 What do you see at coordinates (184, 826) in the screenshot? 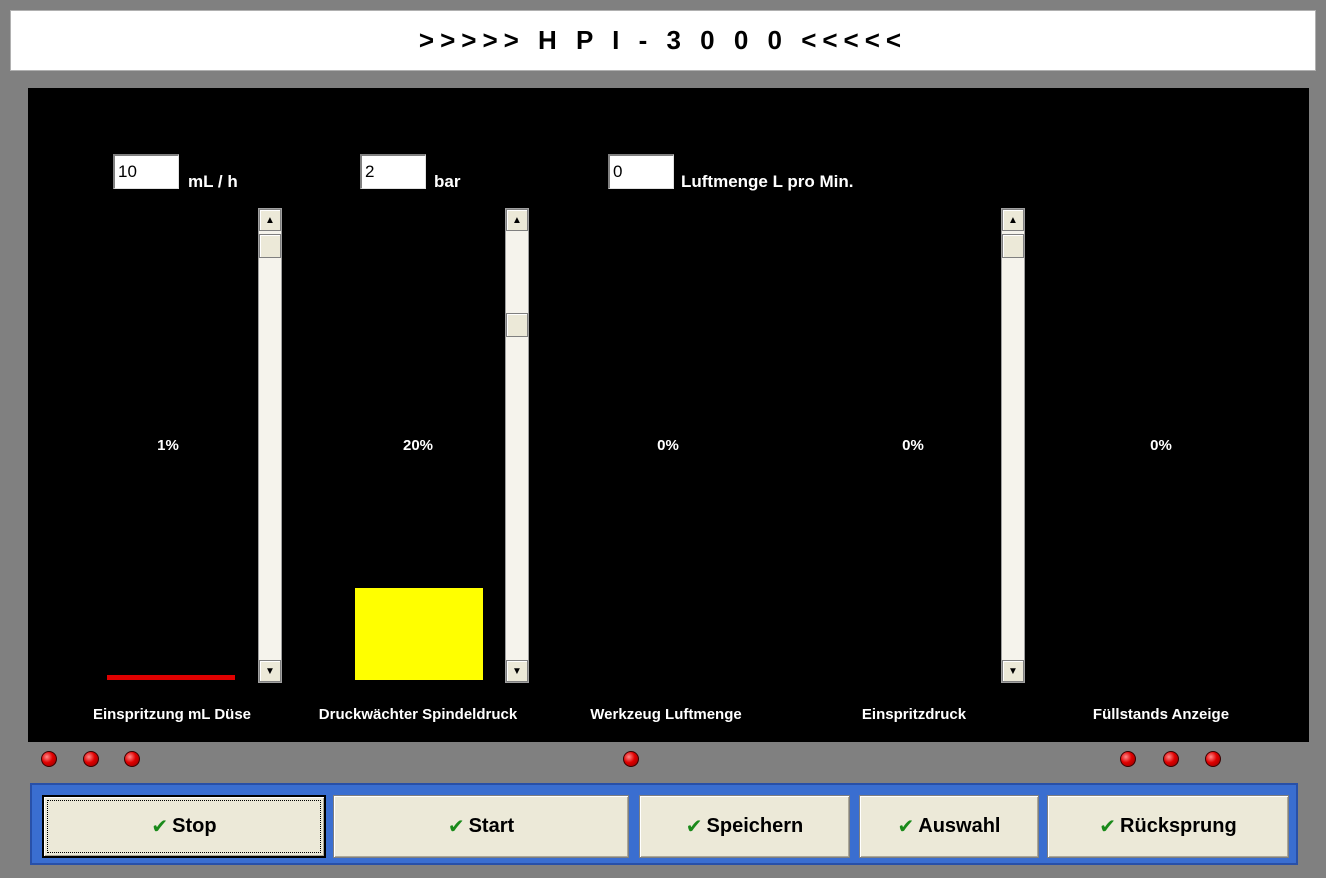
I see `stop-button: ✔ Stop` at bounding box center [184, 826].